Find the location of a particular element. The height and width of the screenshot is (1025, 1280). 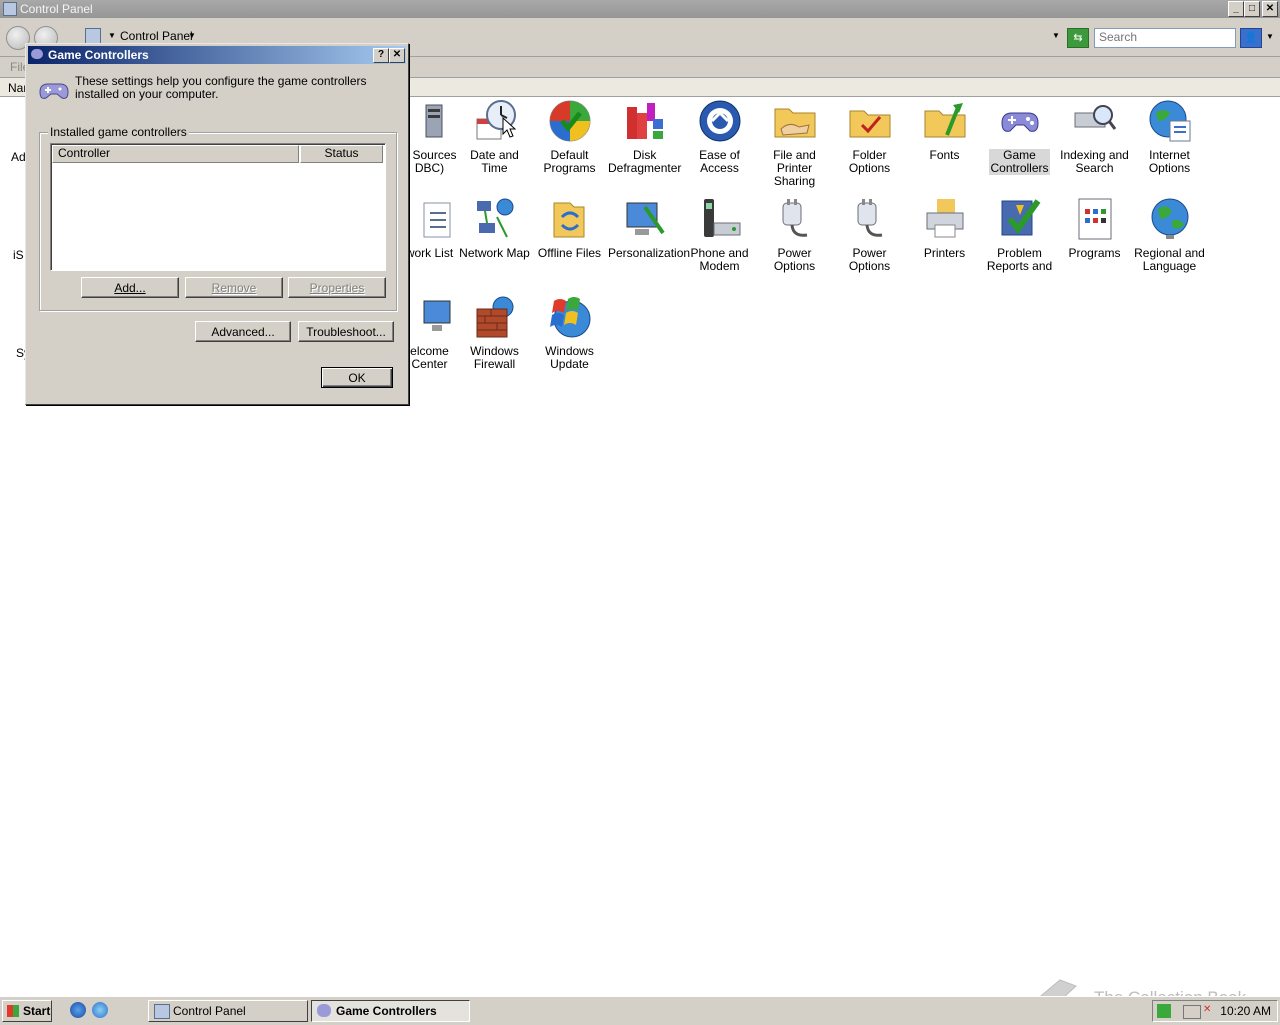

label-line: Sharing is located at coordinates (794, 181).